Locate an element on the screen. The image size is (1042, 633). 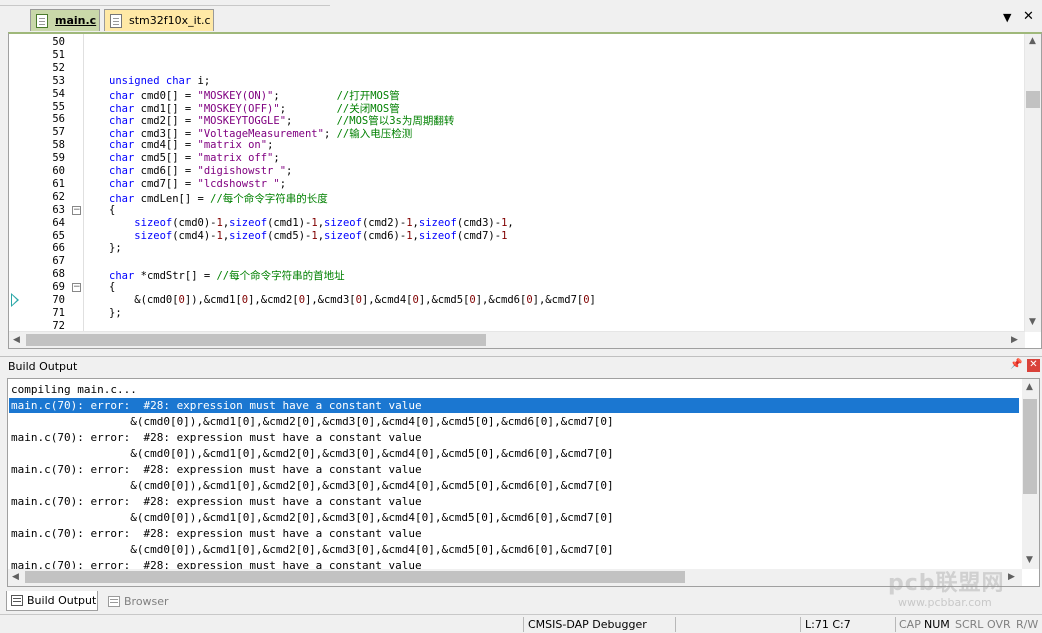
line-number: 53 is located at coordinates (58, 80).